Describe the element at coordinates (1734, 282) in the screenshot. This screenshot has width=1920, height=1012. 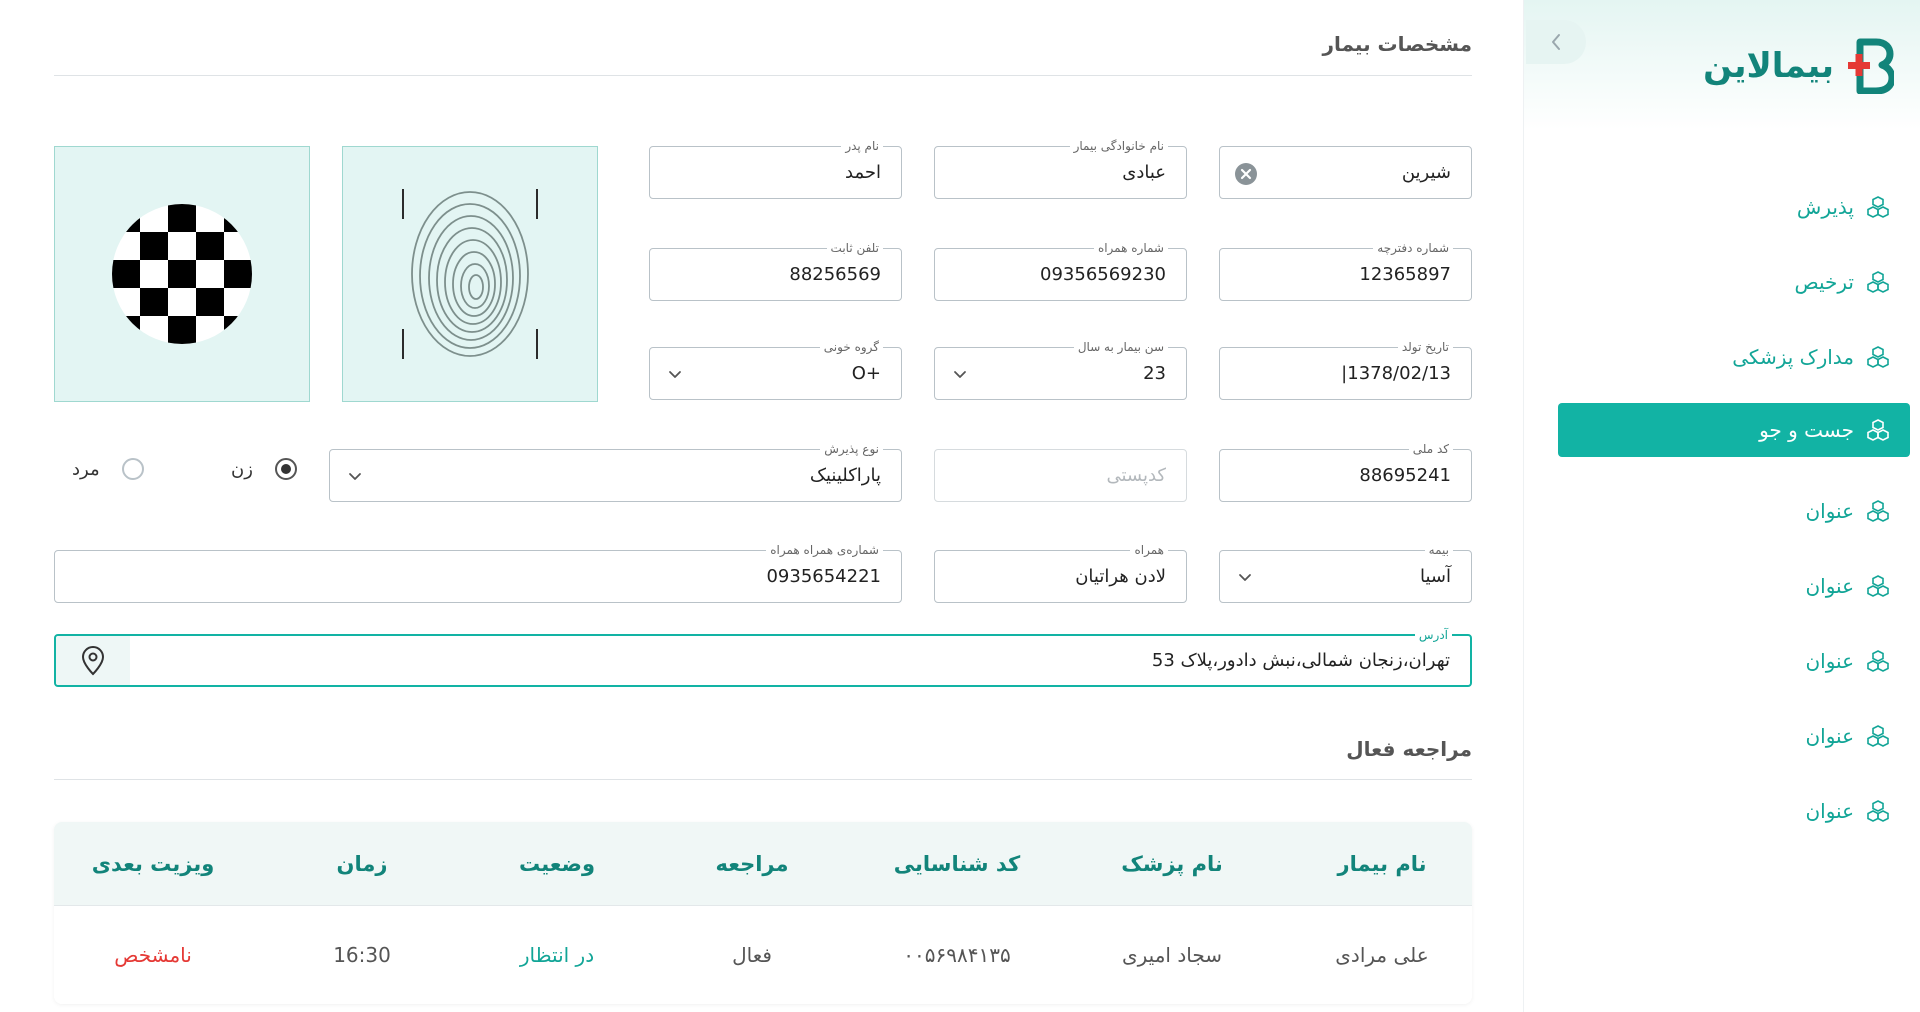
I see `sidebar-item-discharge: ترخیص` at that location.